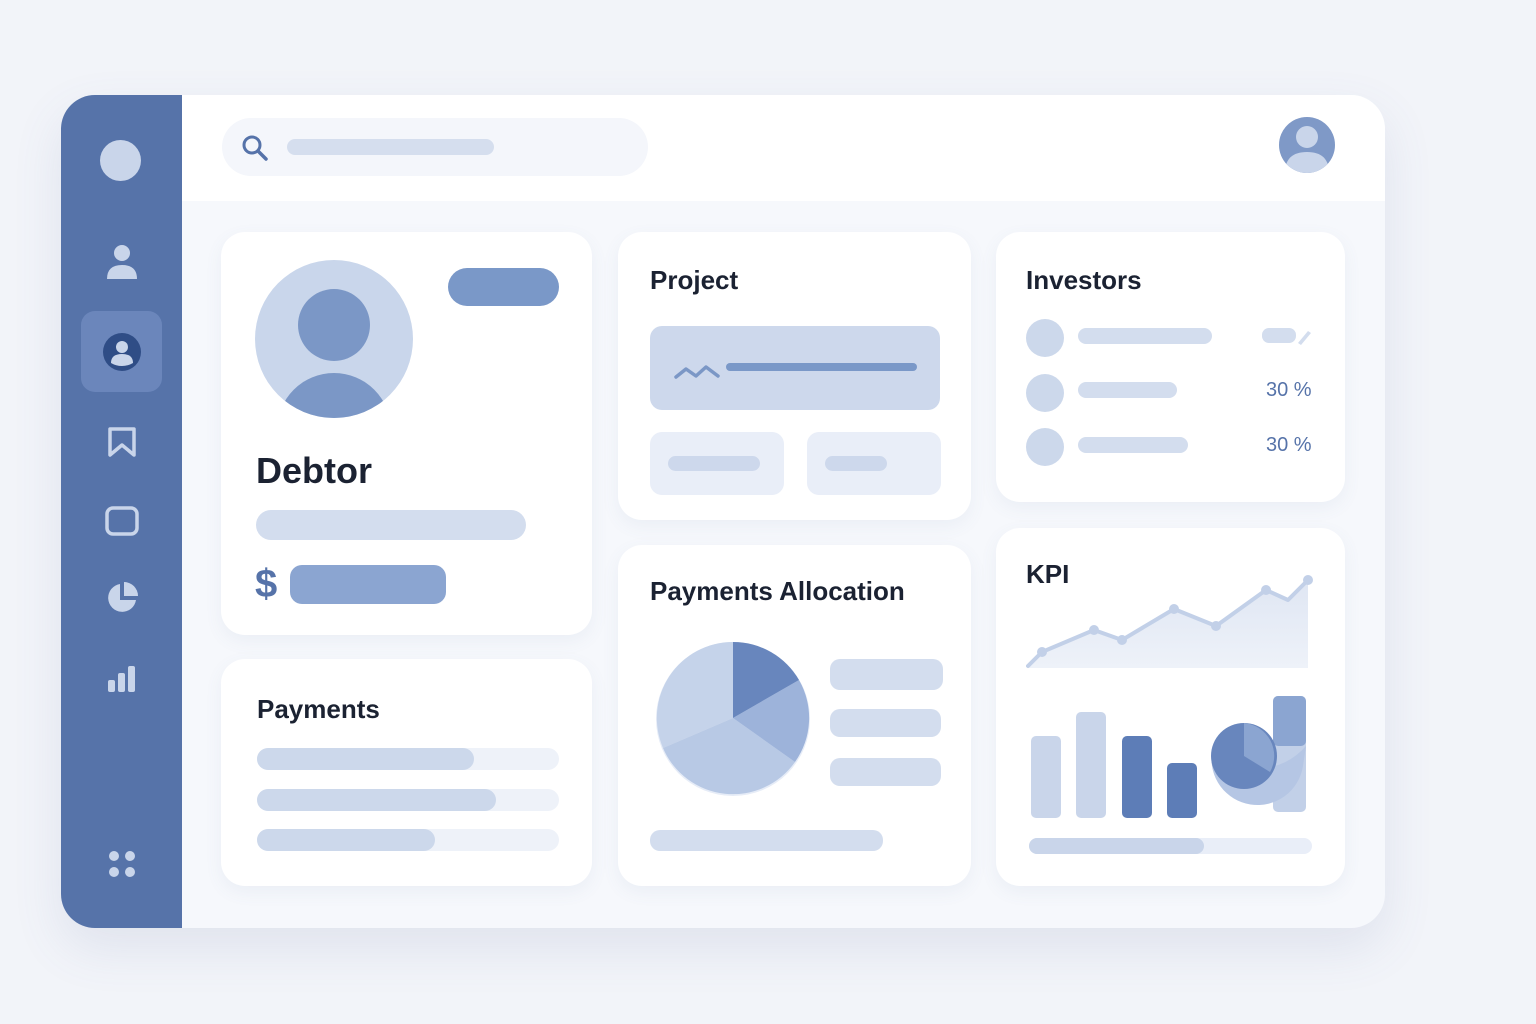 The width and height of the screenshot is (1536, 1024). I want to click on project-card: Project, so click(794, 376).